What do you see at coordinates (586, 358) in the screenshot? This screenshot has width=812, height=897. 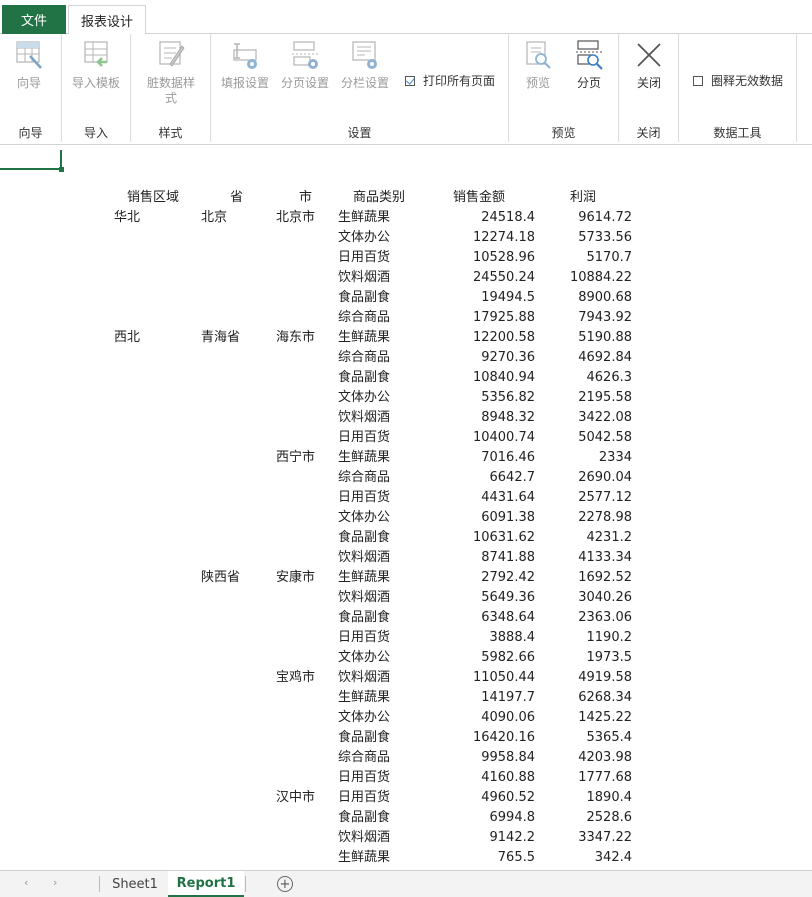 I see `cell-profit: 4692.84` at bounding box center [586, 358].